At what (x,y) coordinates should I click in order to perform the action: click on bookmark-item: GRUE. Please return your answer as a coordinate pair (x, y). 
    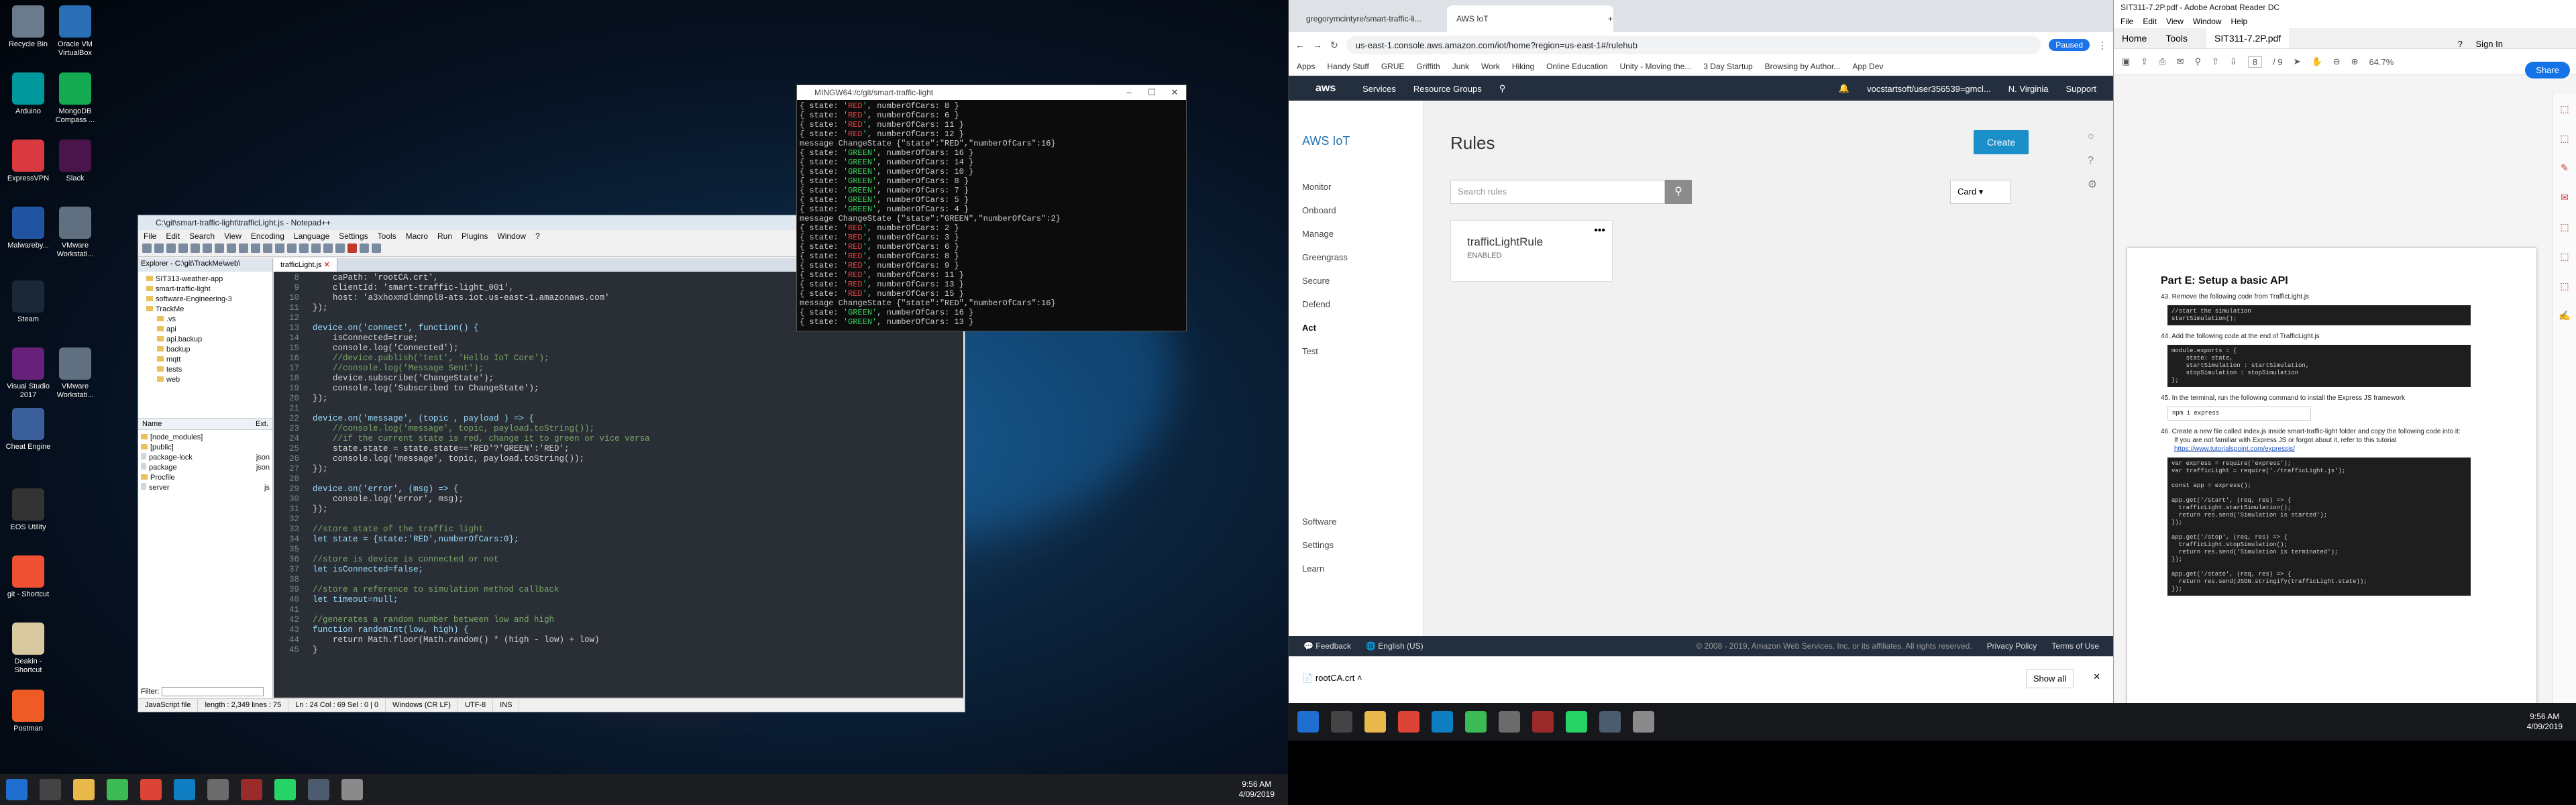
    Looking at the image, I should click on (1393, 66).